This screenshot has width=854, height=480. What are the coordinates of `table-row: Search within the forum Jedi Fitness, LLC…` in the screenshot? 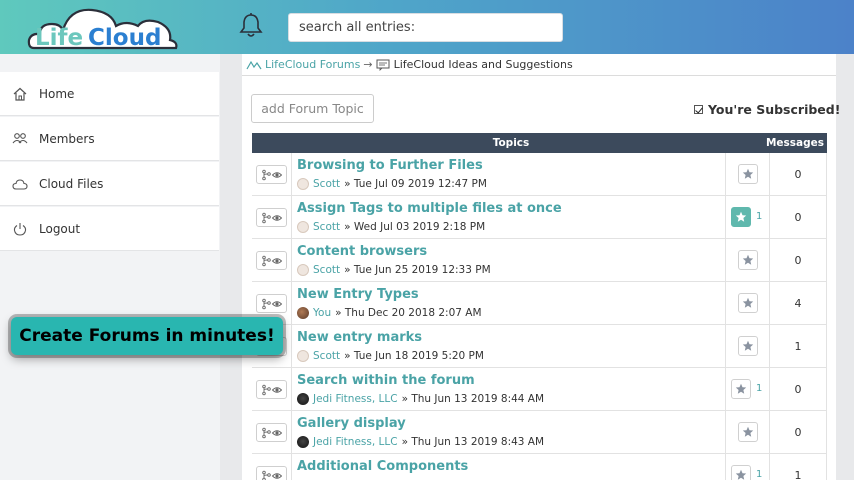 It's located at (539, 389).